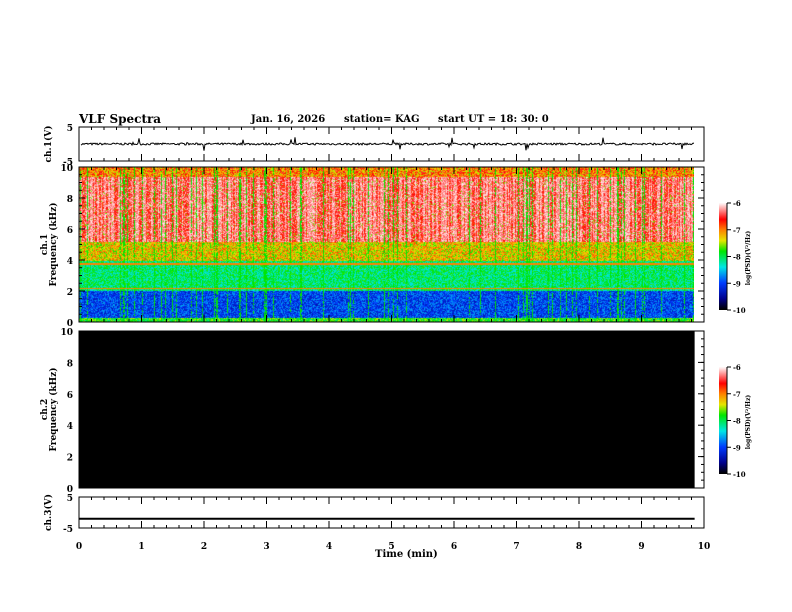  What do you see at coordinates (641, 547) in the screenshot?
I see `x-tick-label: 9` at bounding box center [641, 547].